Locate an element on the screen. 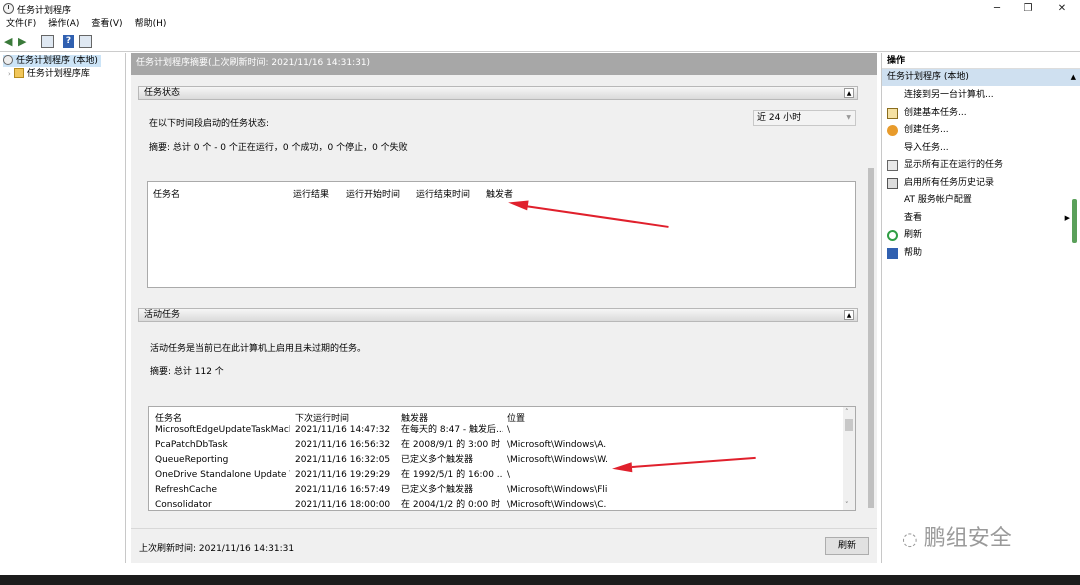  chevron-down-icon: ˅ is located at coordinates (847, 505).